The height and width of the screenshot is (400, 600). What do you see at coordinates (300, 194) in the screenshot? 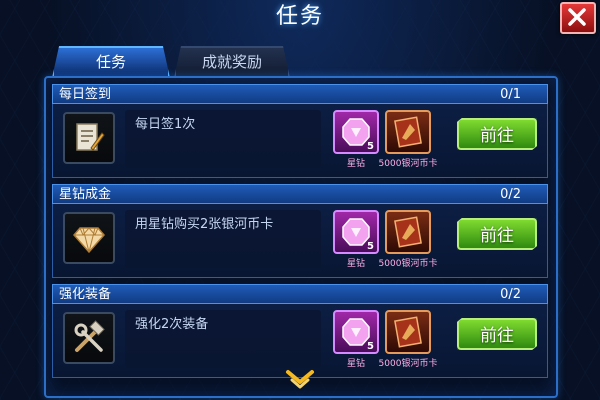
I see `task-card-header: 星钻成金 0/2` at bounding box center [300, 194].